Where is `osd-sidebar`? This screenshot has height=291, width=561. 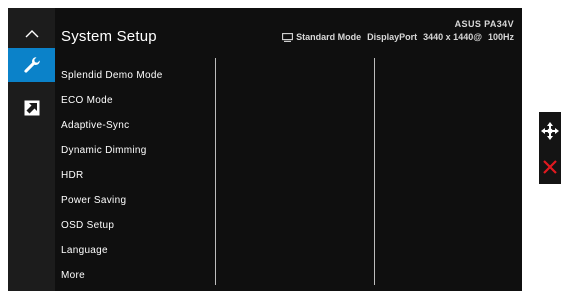 osd-sidebar is located at coordinates (31, 149).